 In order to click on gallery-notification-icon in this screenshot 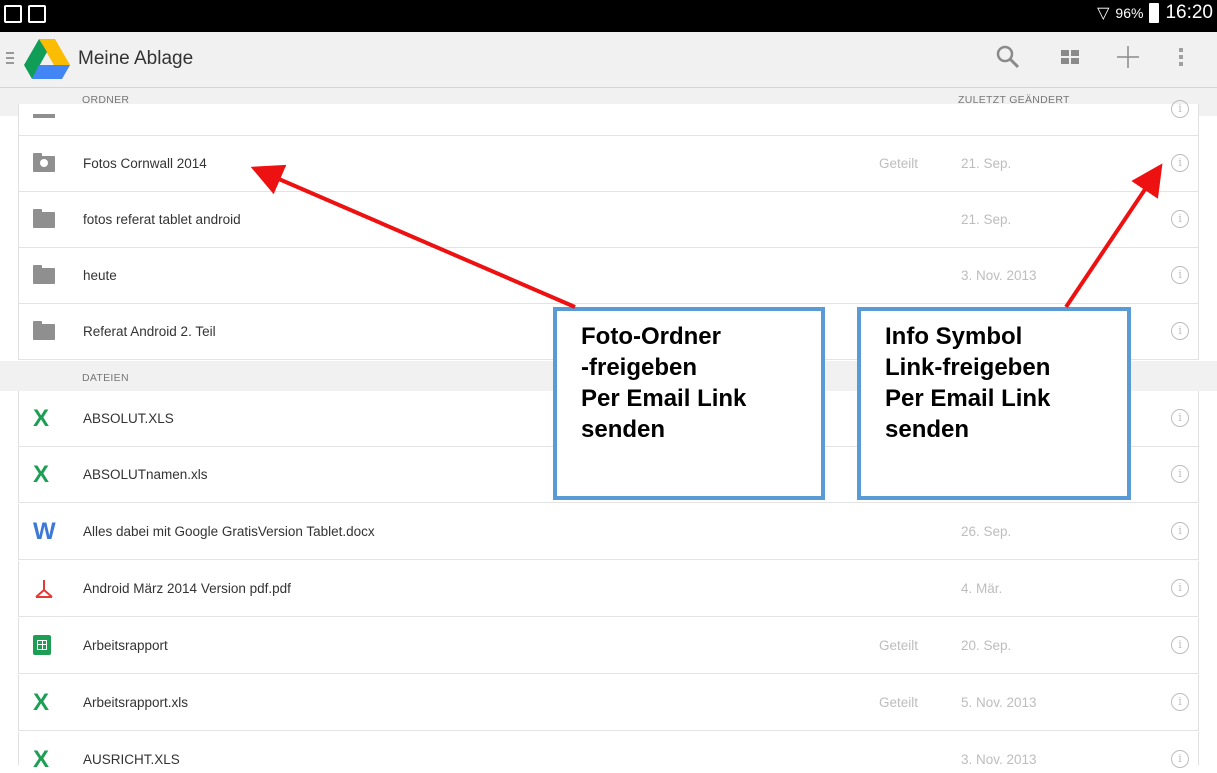, I will do `click(13, 14)`.